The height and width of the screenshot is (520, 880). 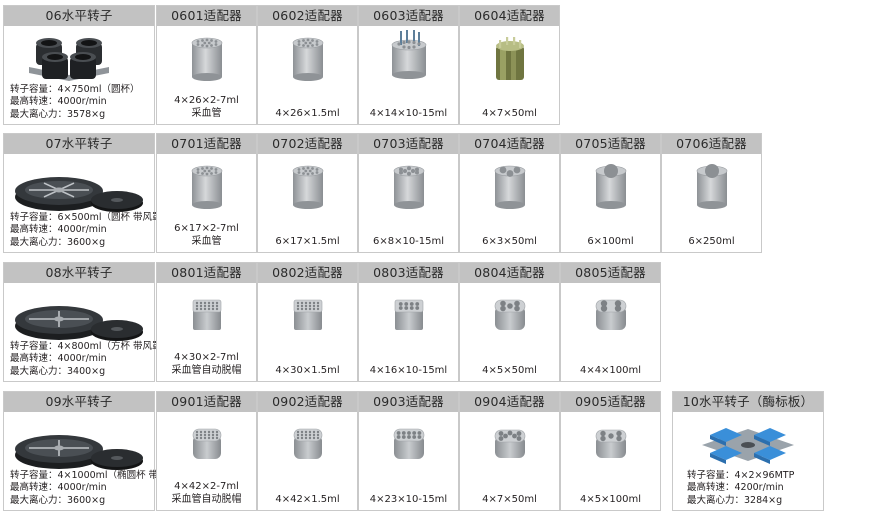 I want to click on rotor-spec-line: 最高转速：4200r/min, so click(x=735, y=487).